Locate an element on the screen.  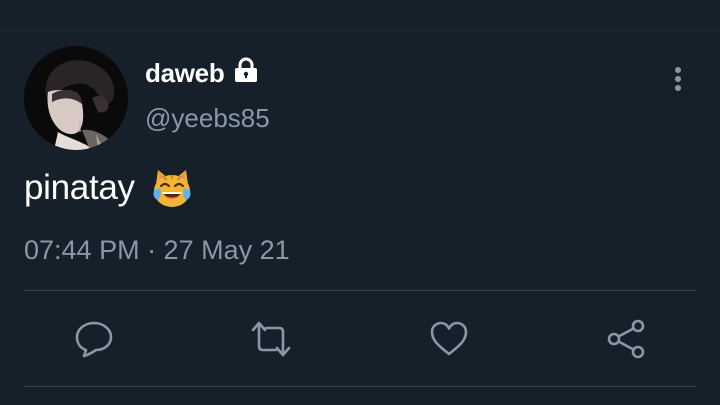
heart-icon is located at coordinates (449, 338).